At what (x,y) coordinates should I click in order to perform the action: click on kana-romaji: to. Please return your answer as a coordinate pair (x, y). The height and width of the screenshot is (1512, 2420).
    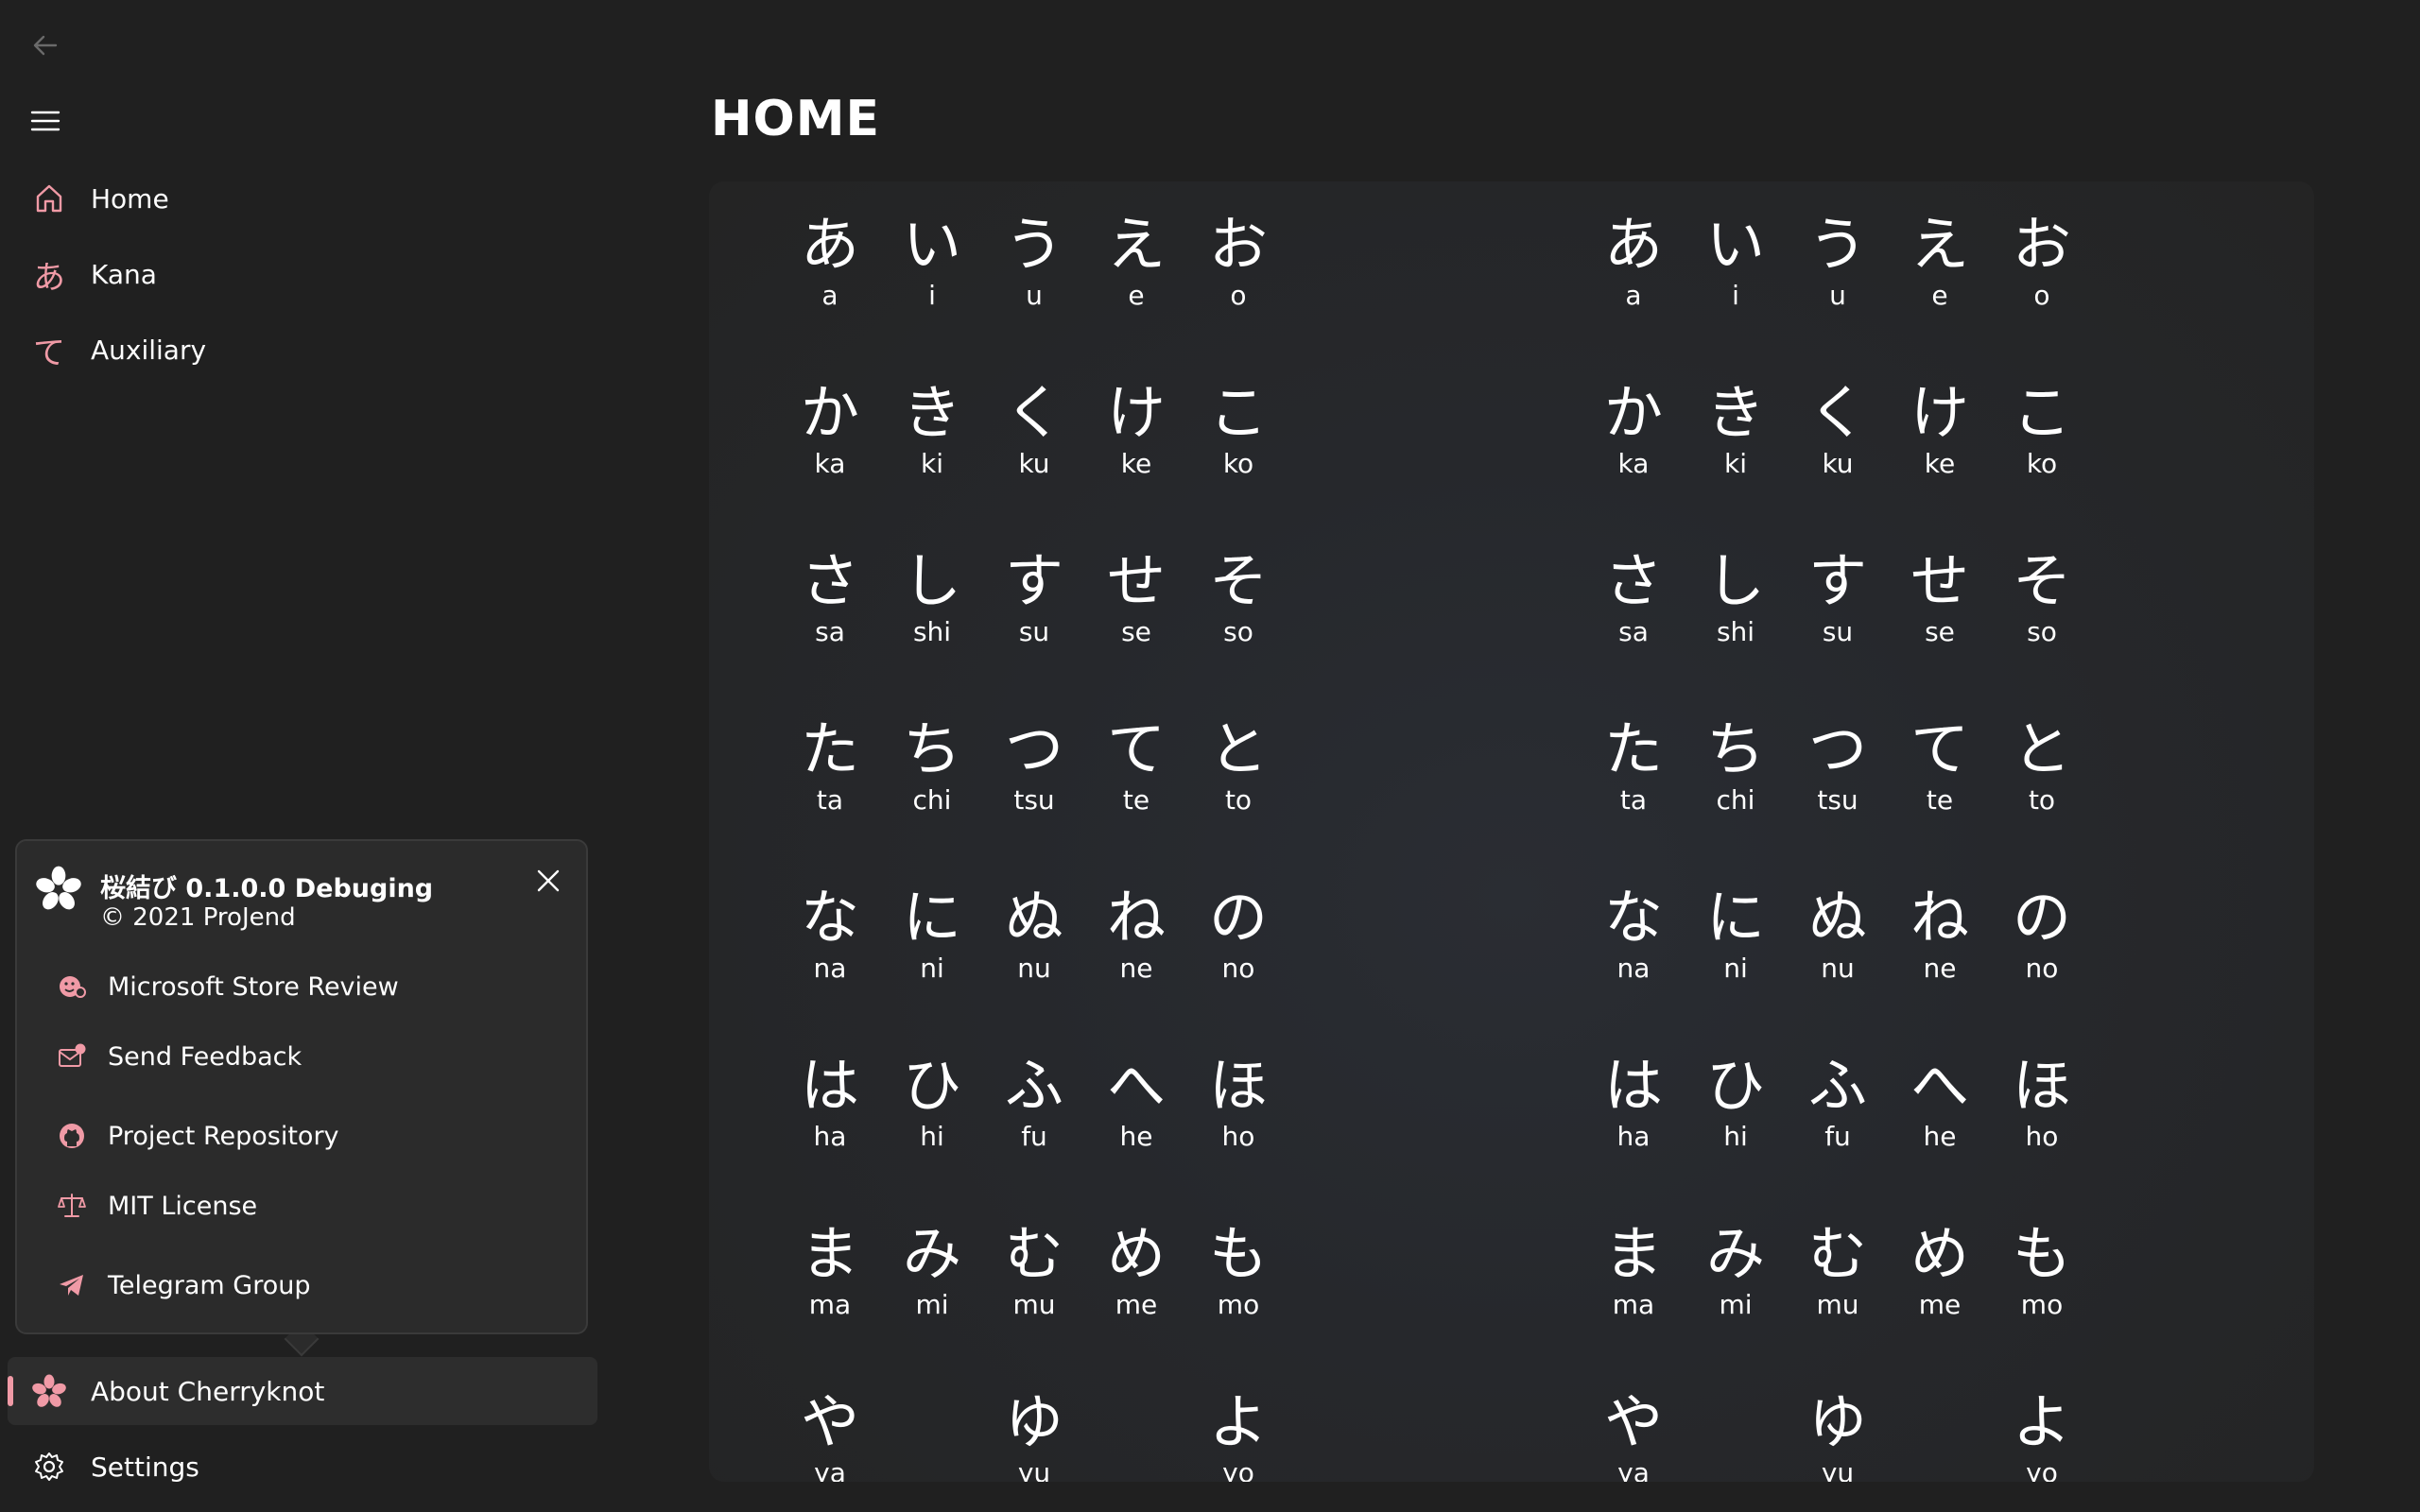
    Looking at the image, I should click on (2042, 800).